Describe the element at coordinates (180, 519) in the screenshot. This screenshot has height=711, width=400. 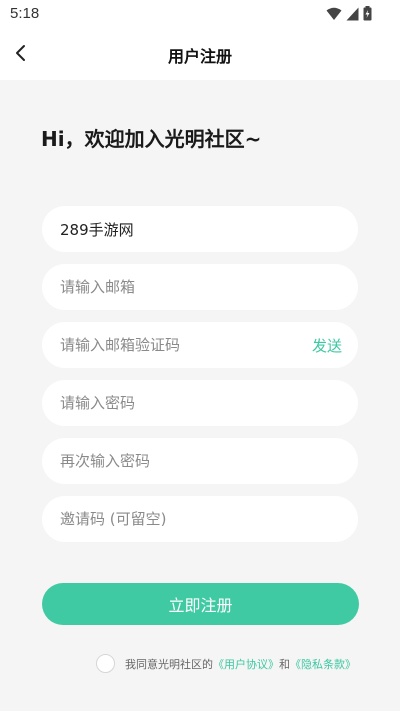
I see `invite-code-input` at that location.